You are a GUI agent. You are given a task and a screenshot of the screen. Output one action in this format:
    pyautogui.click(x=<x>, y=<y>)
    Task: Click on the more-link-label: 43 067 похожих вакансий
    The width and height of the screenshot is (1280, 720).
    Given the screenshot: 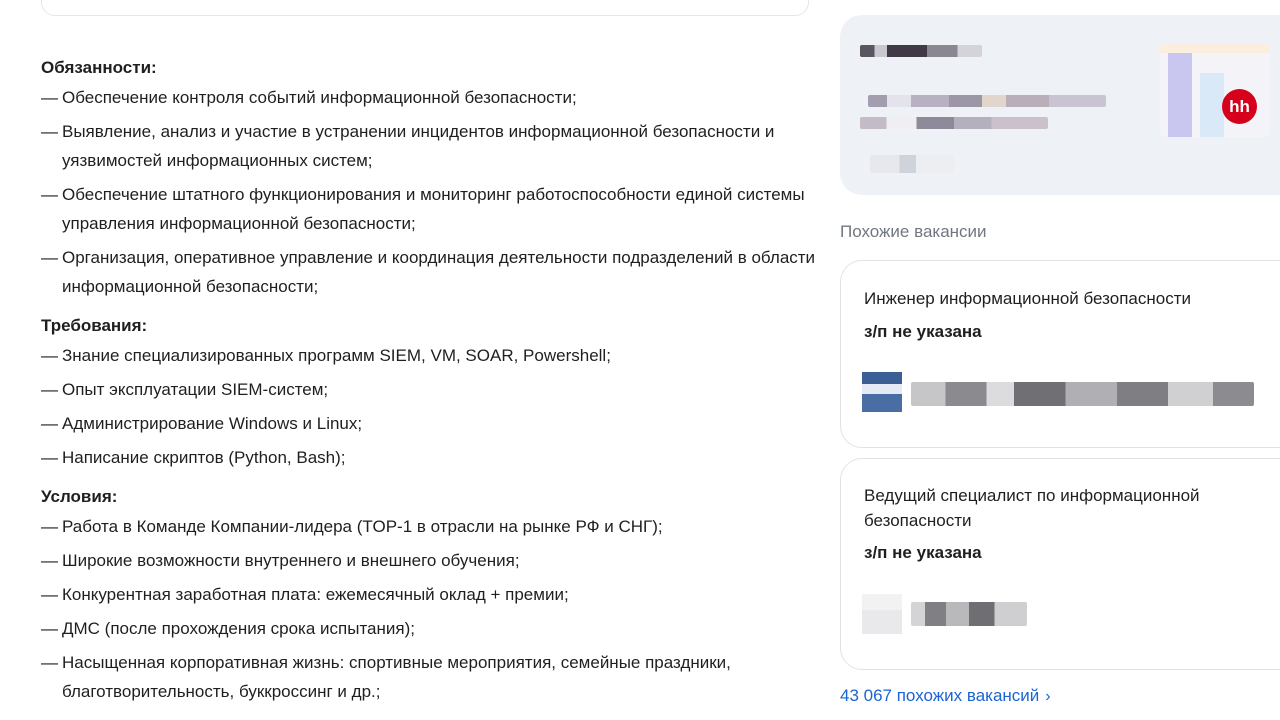 What is the action you would take?
    pyautogui.click(x=940, y=695)
    